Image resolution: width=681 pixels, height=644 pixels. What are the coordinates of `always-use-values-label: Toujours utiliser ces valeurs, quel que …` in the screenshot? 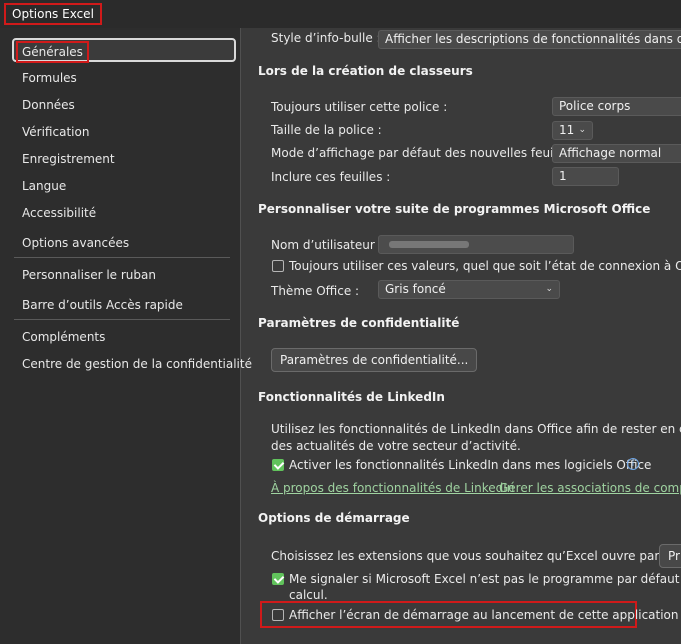 It's located at (485, 266).